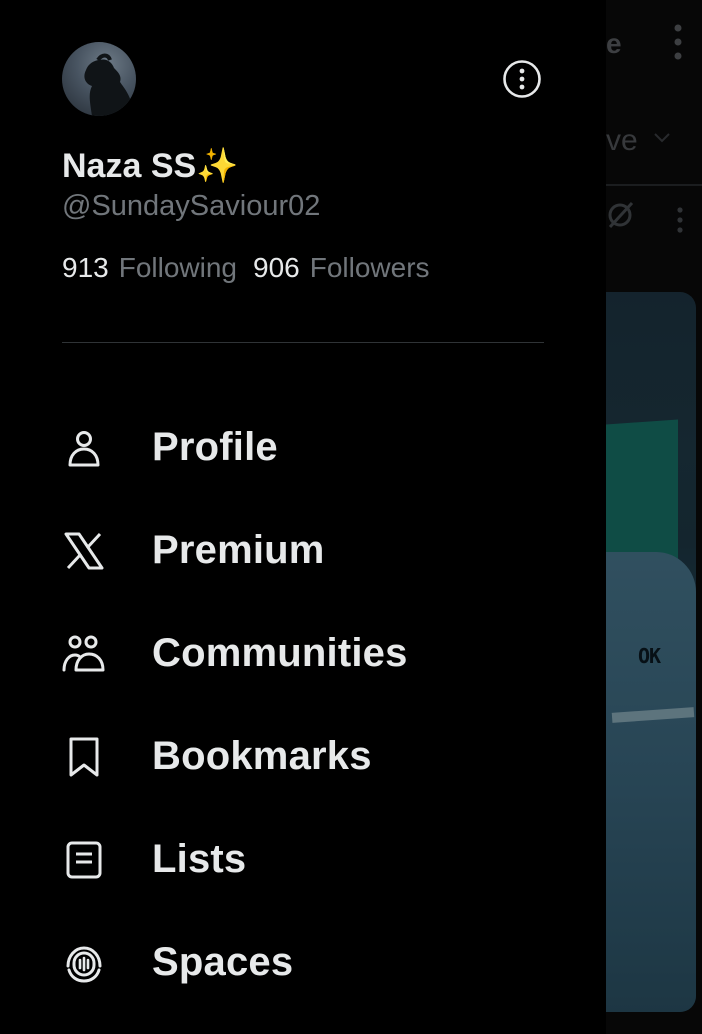  Describe the element at coordinates (276, 267) in the screenshot. I see `followers-count: 906` at that location.